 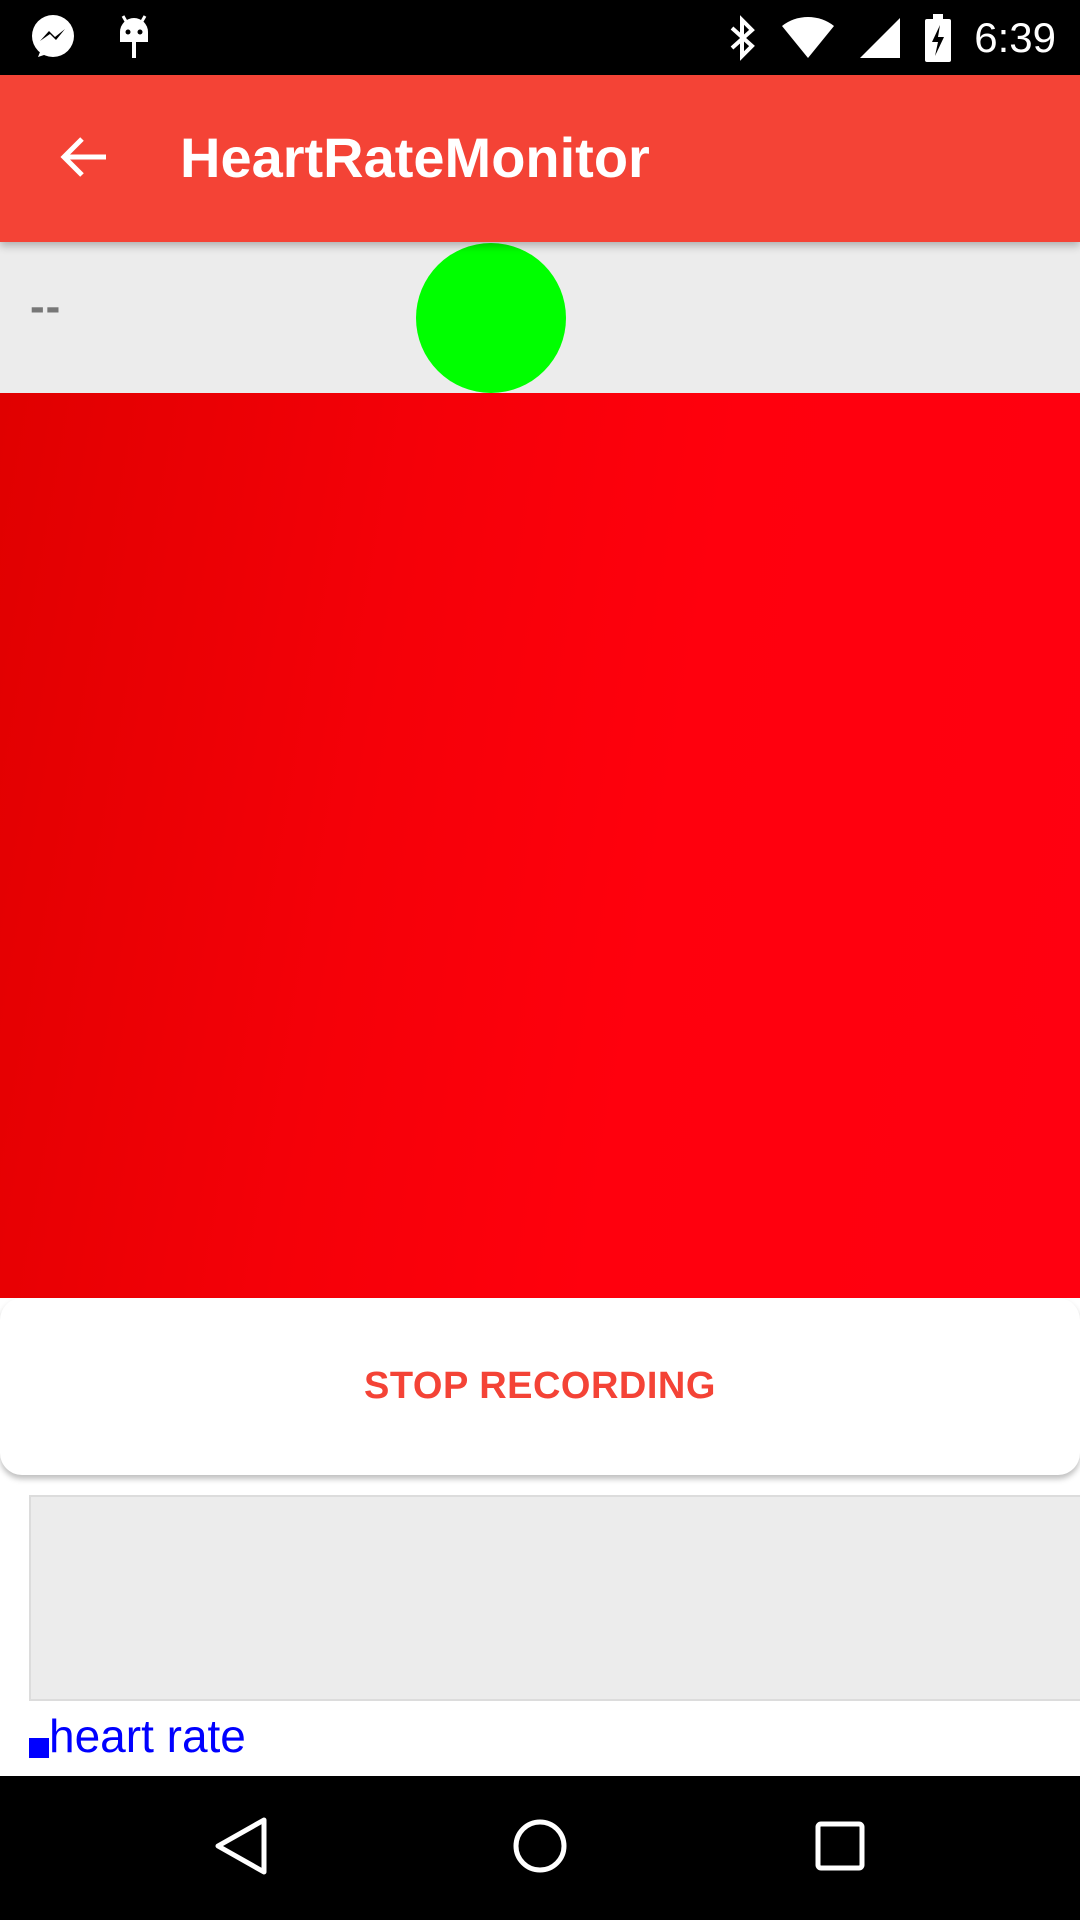 I want to click on nav-back-button, so click(x=240, y=1848).